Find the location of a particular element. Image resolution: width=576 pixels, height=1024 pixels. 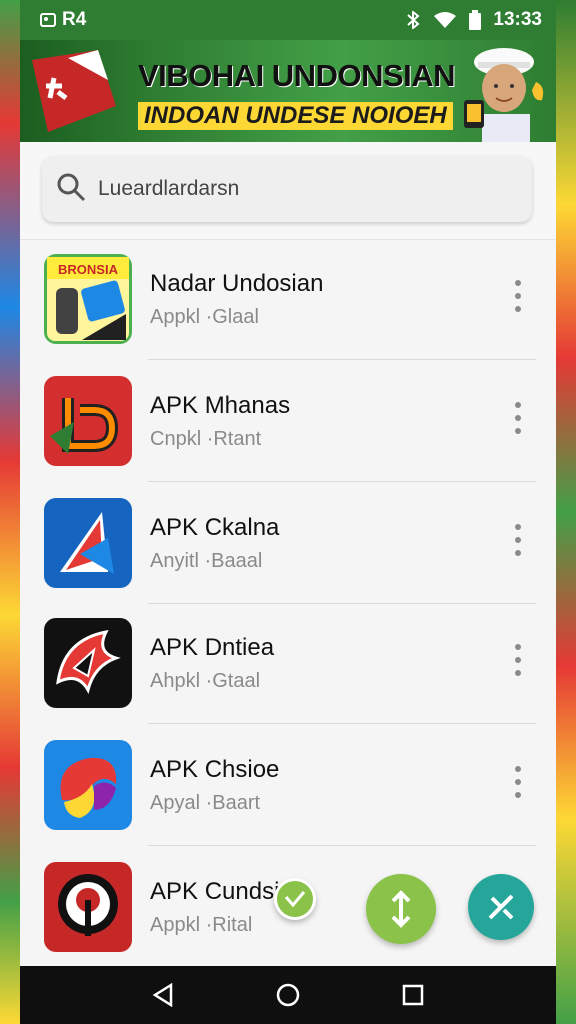

swirl-logo-app-icon is located at coordinates (88, 785).